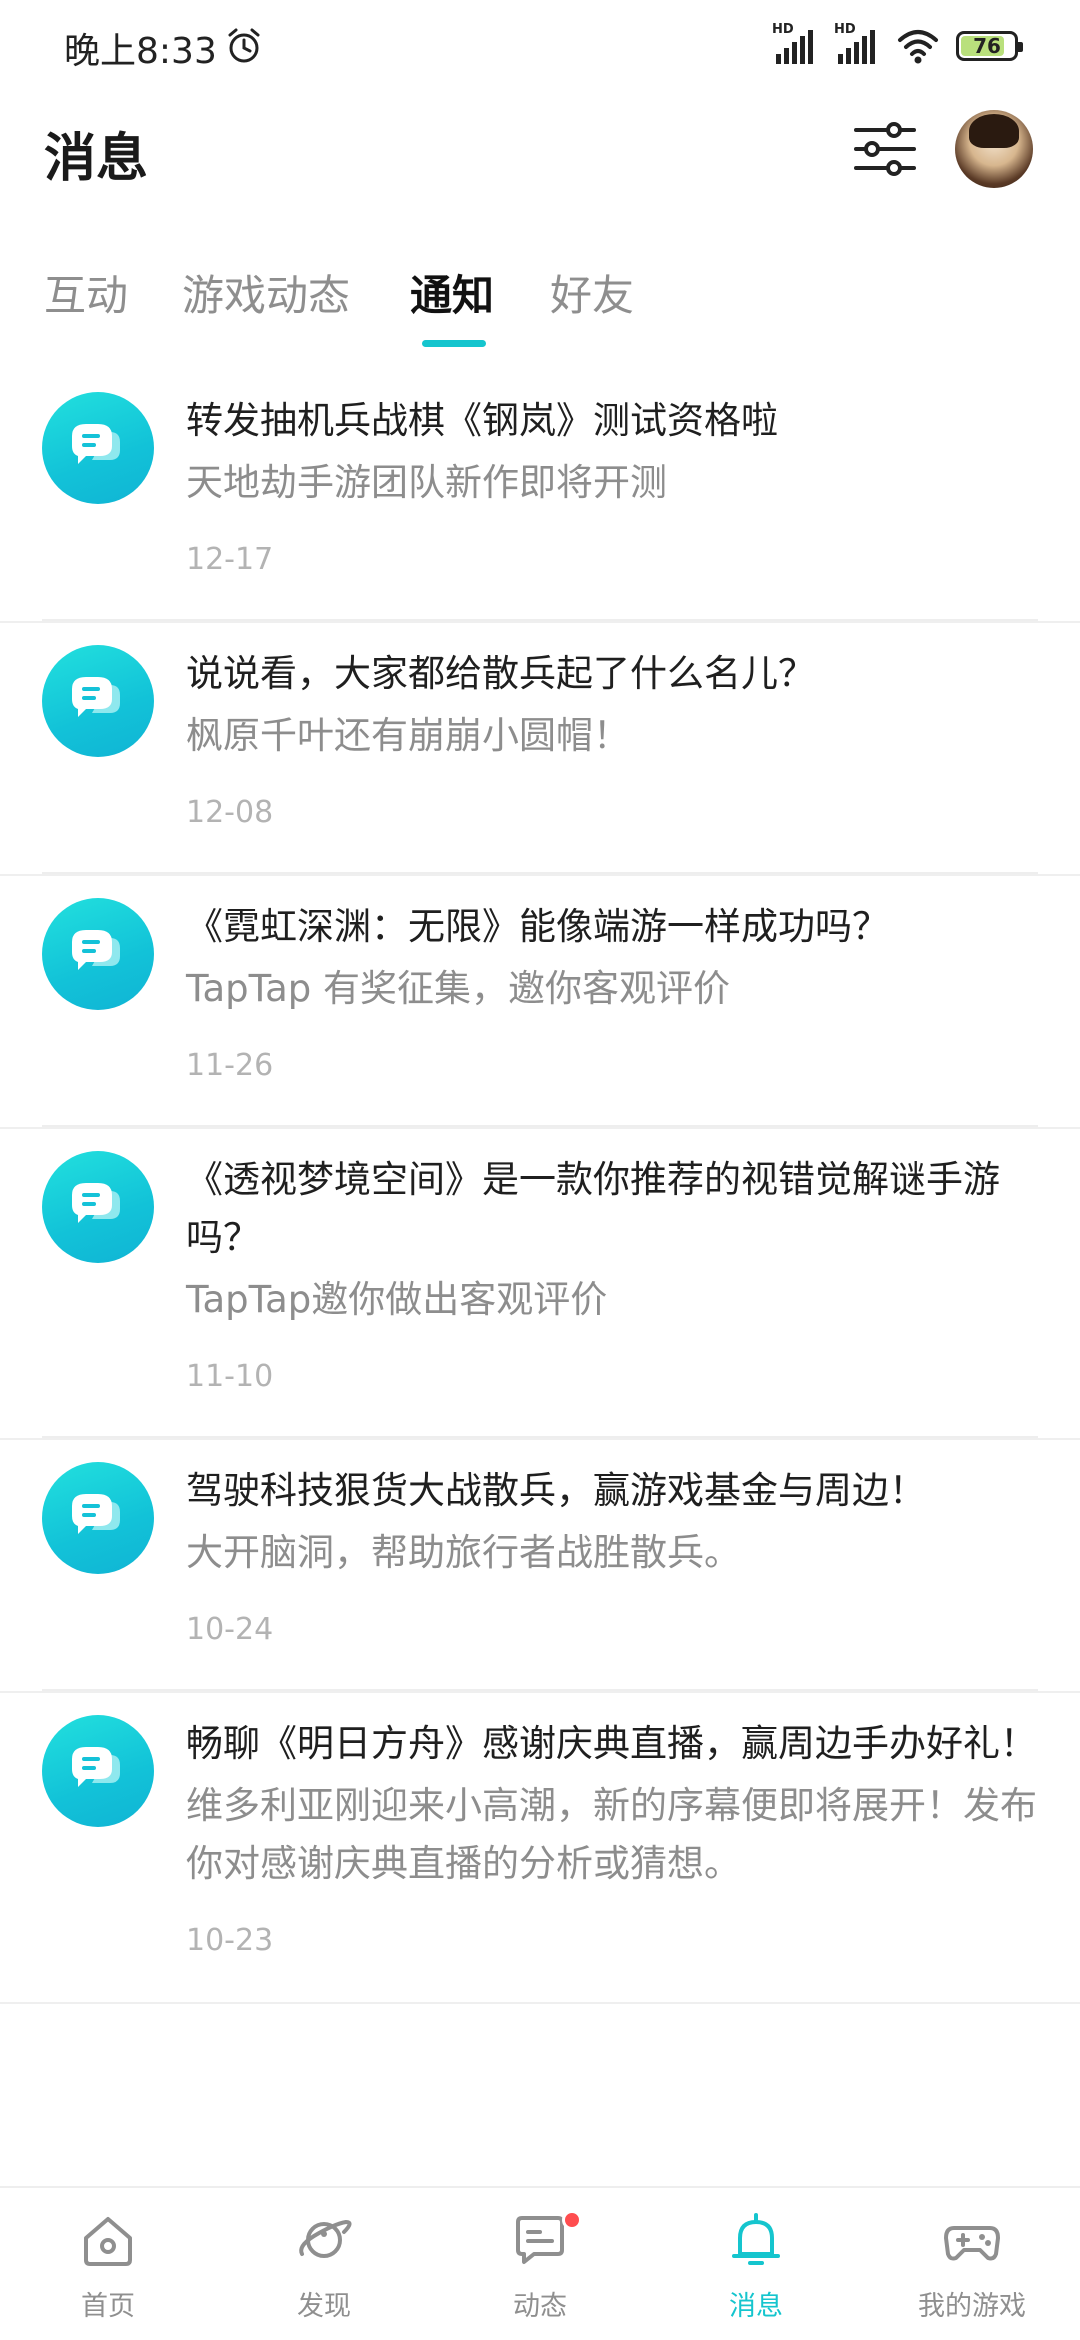 The image size is (1080, 2340). I want to click on battery-level: 76, so click(987, 46).